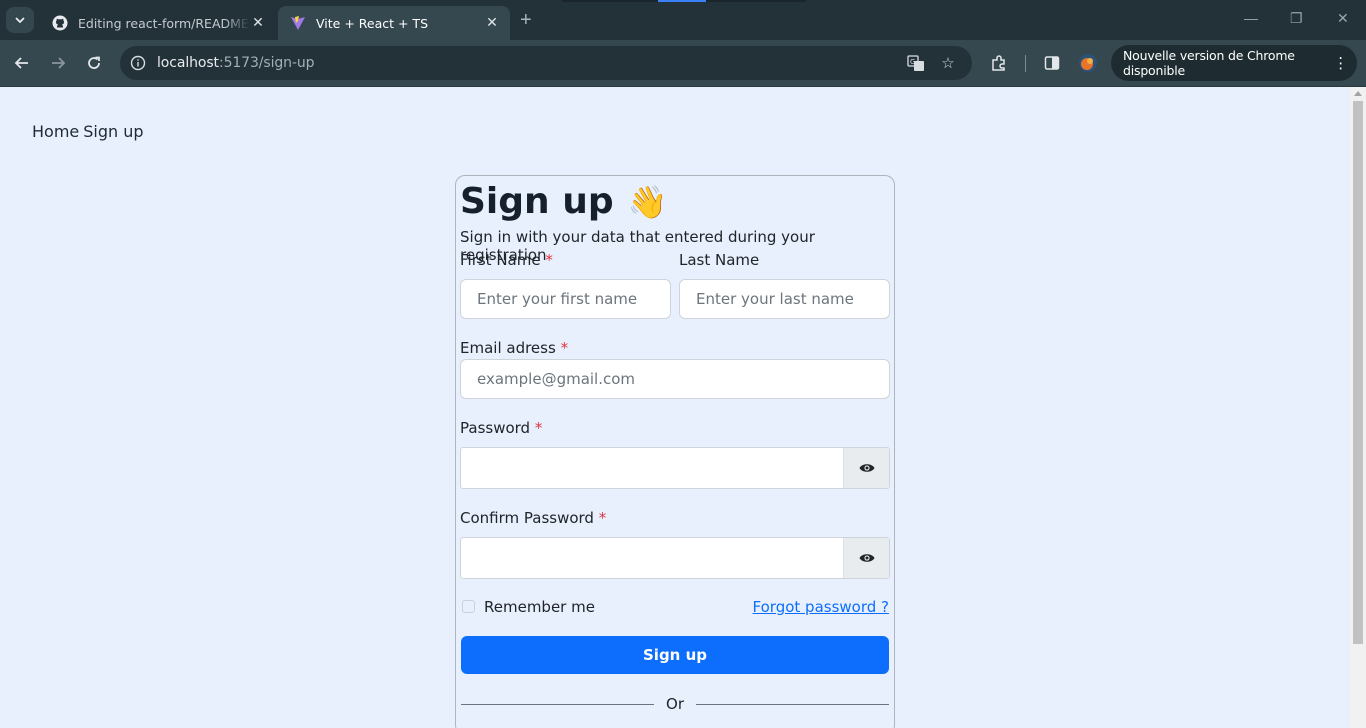  What do you see at coordinates (55, 131) in the screenshot?
I see `nav-link-home: Home` at bounding box center [55, 131].